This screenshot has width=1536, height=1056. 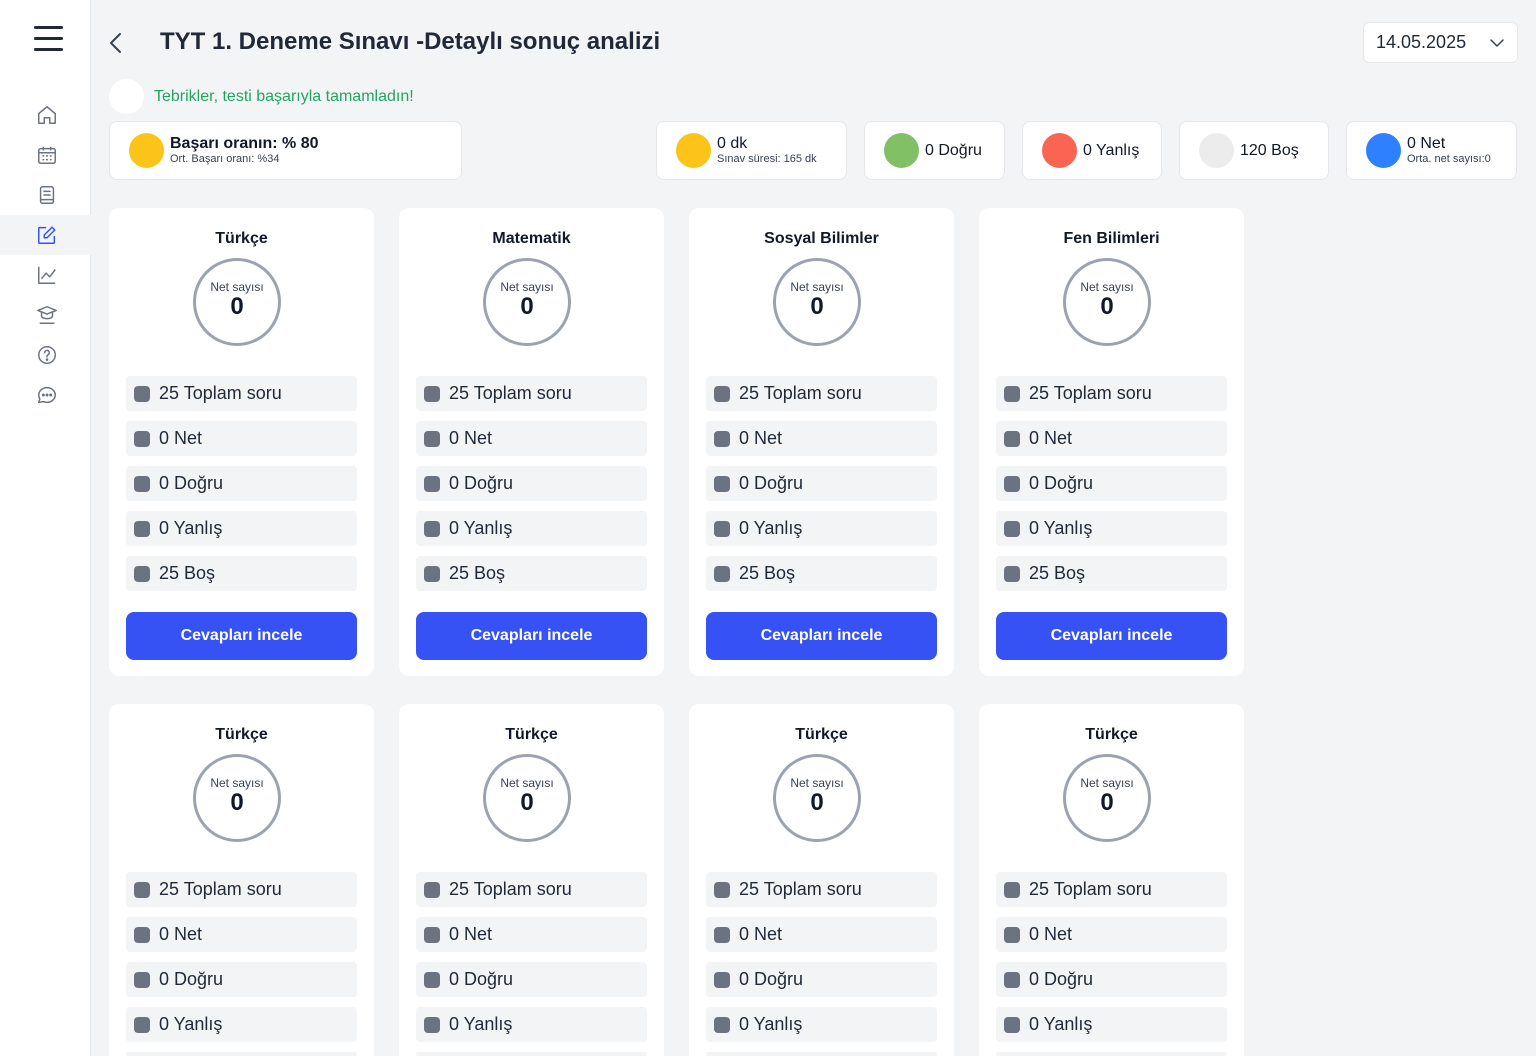 I want to click on empty-dot, so click(x=1216, y=150).